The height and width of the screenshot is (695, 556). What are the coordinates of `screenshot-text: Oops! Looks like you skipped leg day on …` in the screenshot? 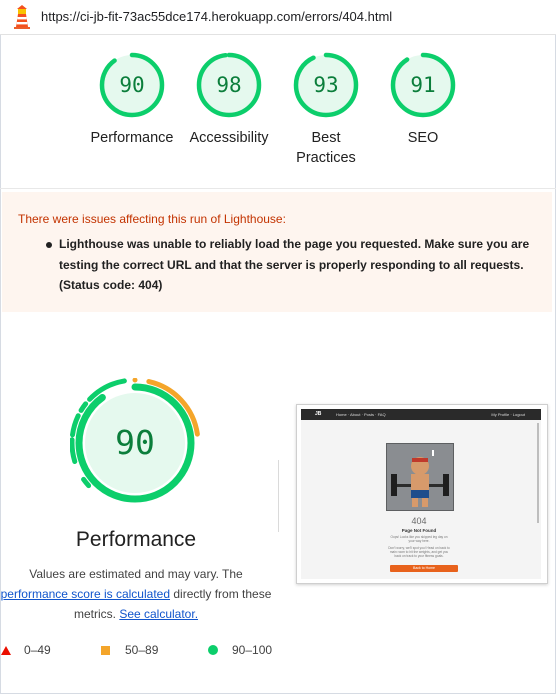 It's located at (419, 539).